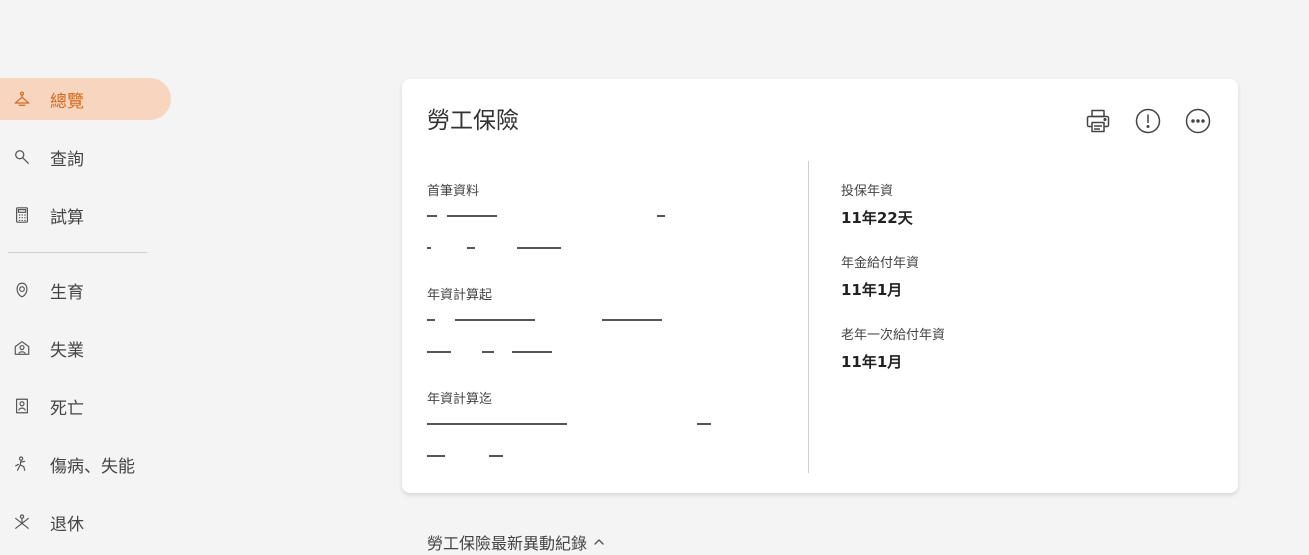  Describe the element at coordinates (893, 335) in the screenshot. I see `lump-sum-years-label: 老年一次給付年資` at that location.